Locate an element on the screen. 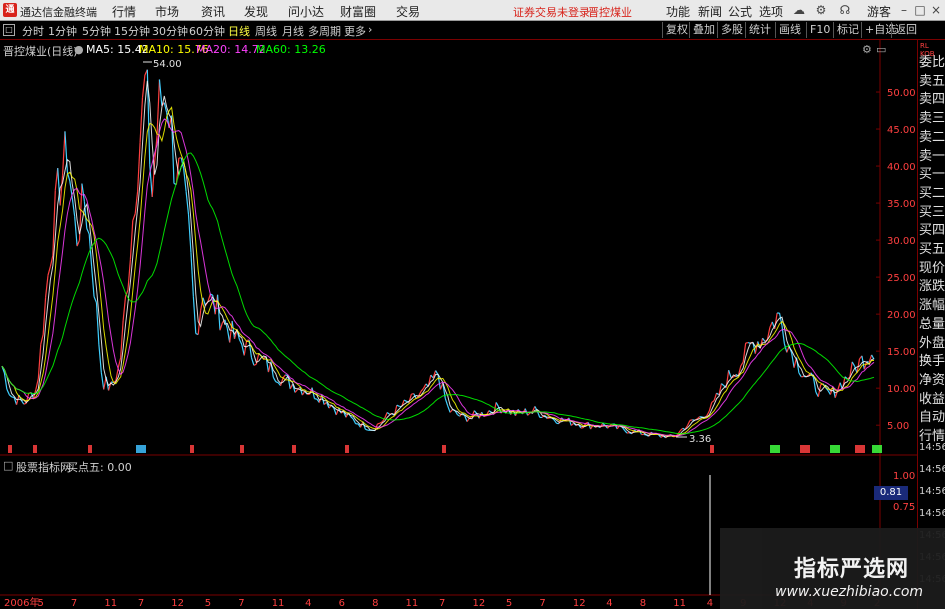  current-stock-name: 晋控煤业 is located at coordinates (610, 12).